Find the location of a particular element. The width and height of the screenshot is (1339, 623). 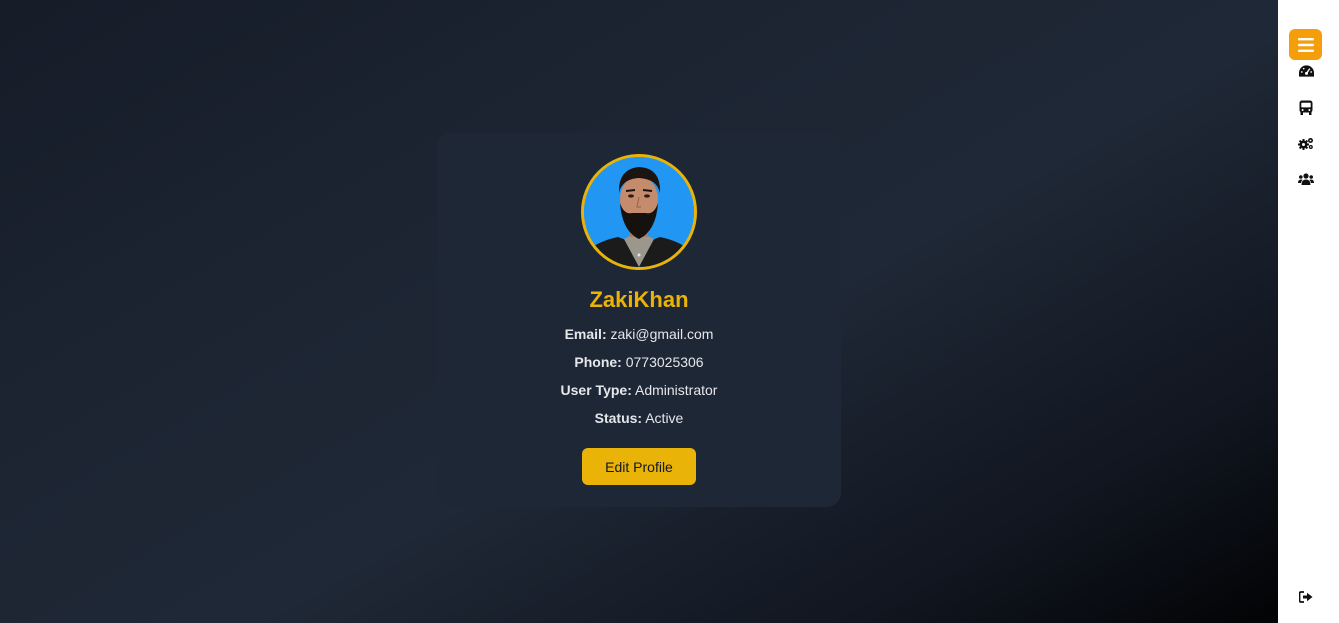

users-icon is located at coordinates (1306, 179).